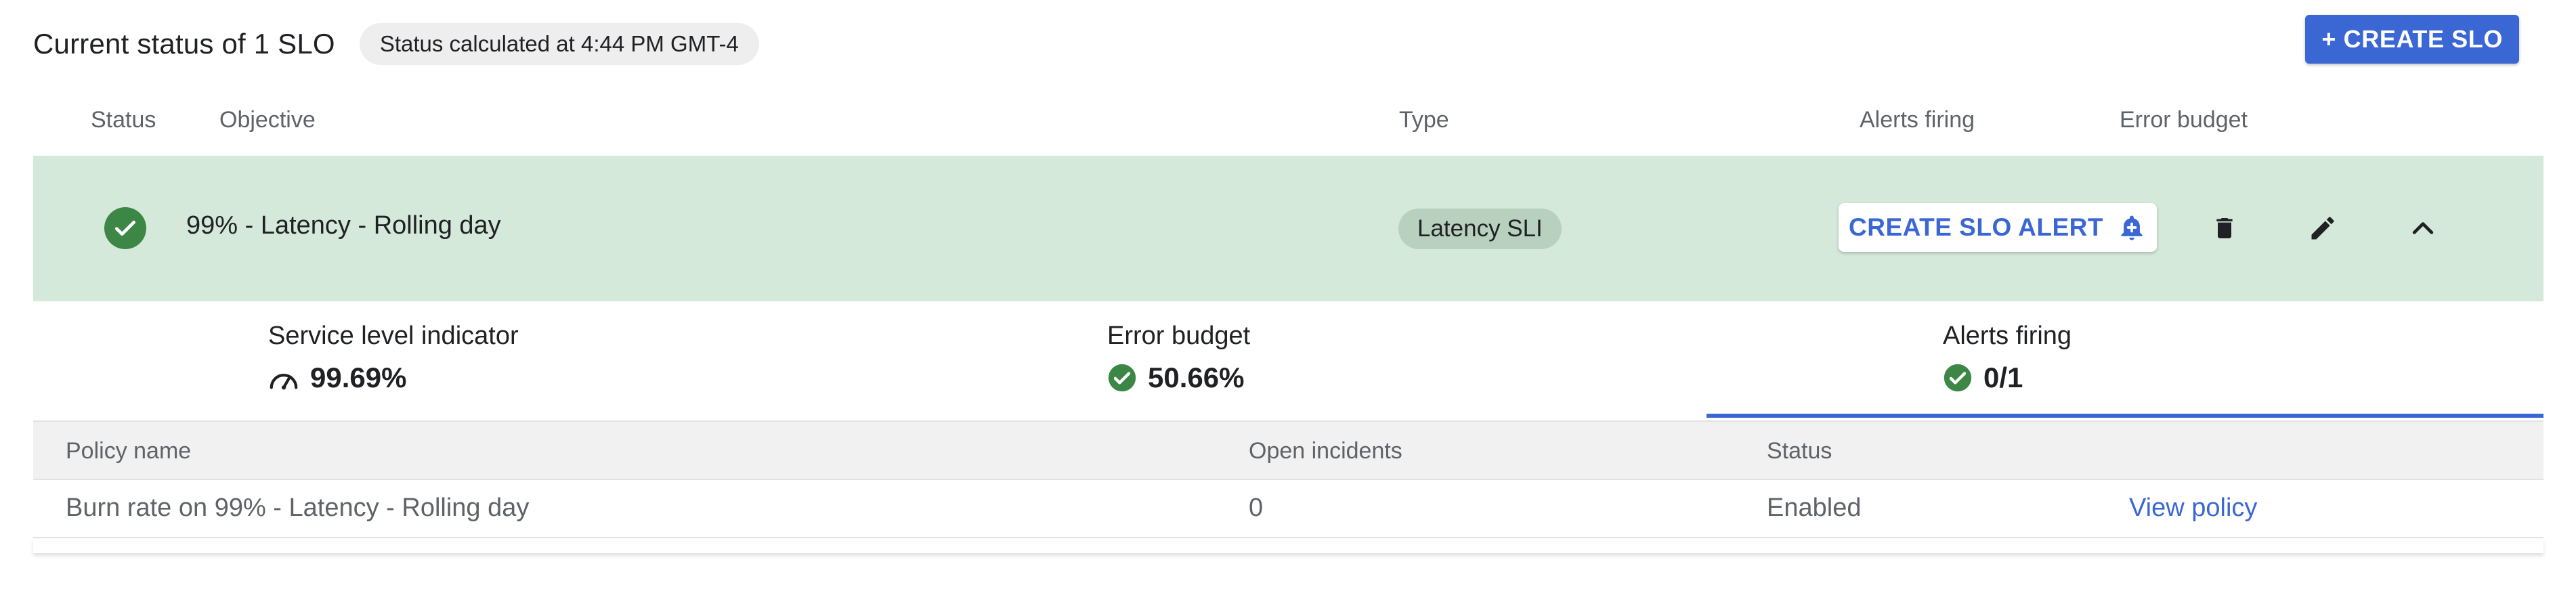  Describe the element at coordinates (1917, 120) in the screenshot. I see `column-header-alerts-firing: Alerts firing` at that location.